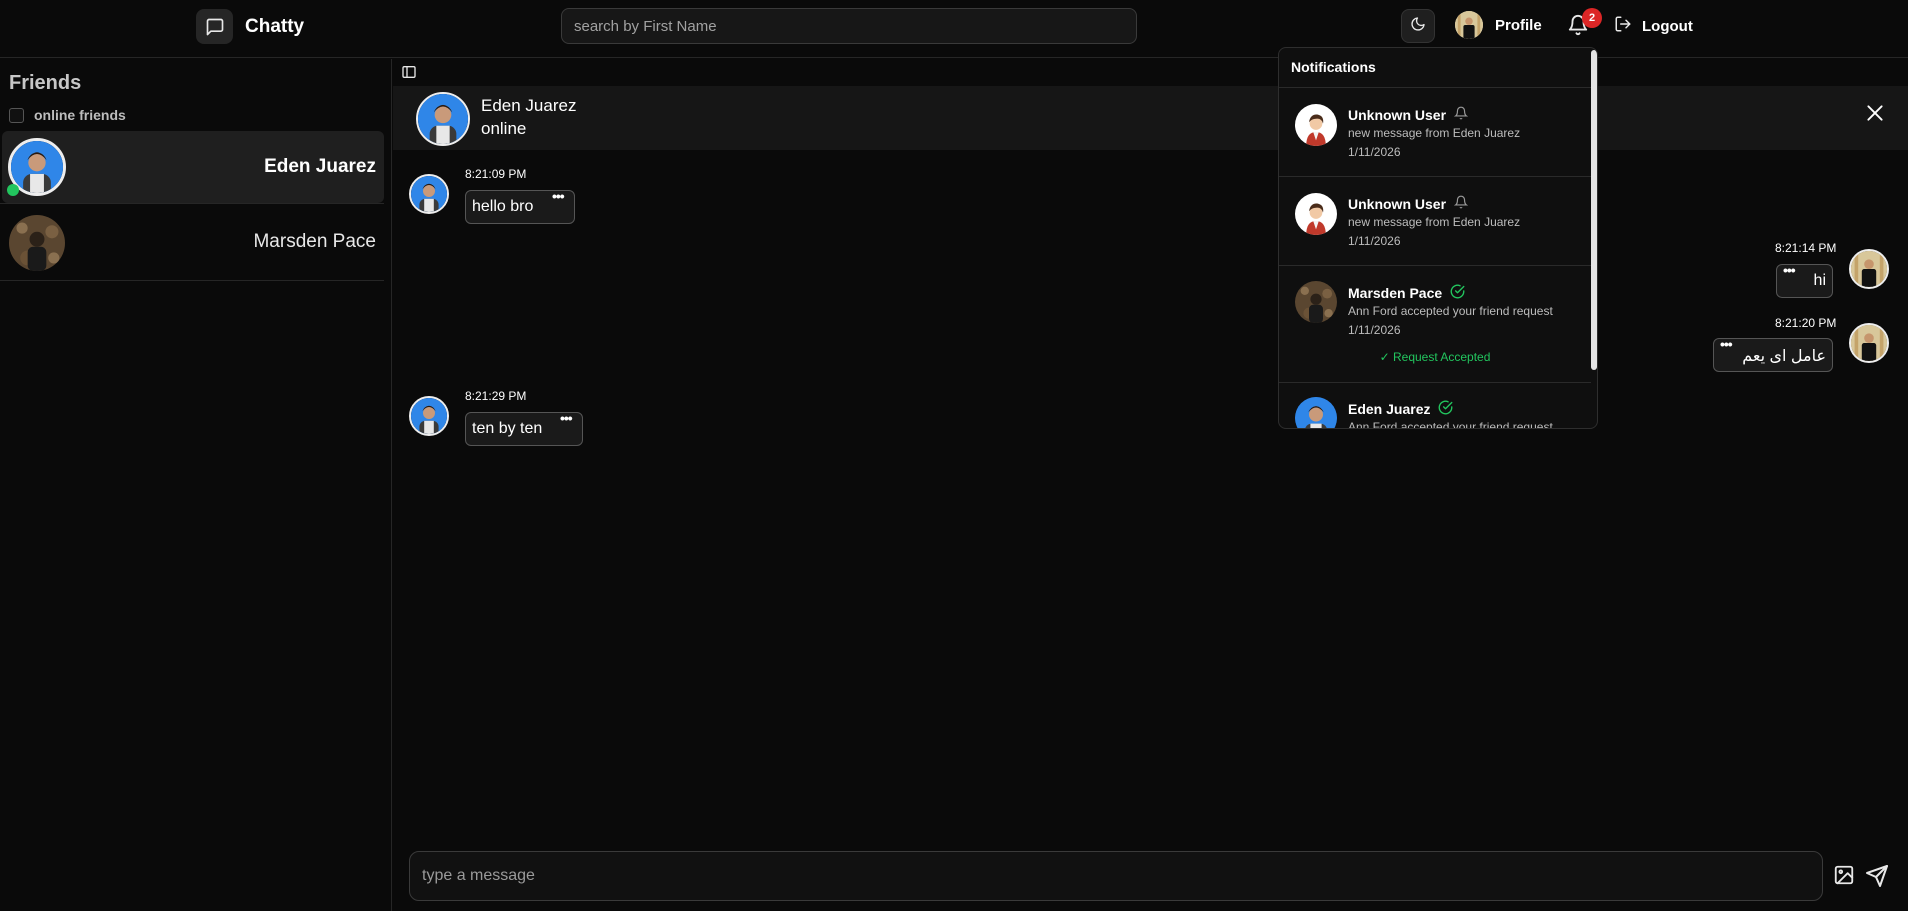 Image resolution: width=1908 pixels, height=911 pixels. I want to click on logout-button: Logout, so click(1653, 26).